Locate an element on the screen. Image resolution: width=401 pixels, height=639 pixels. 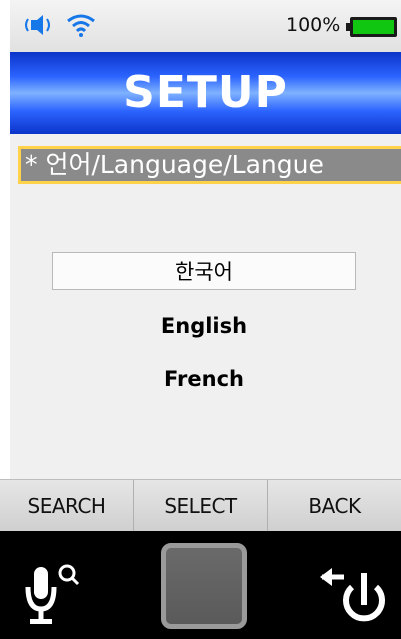
page-title: SETUP is located at coordinates (205, 92).